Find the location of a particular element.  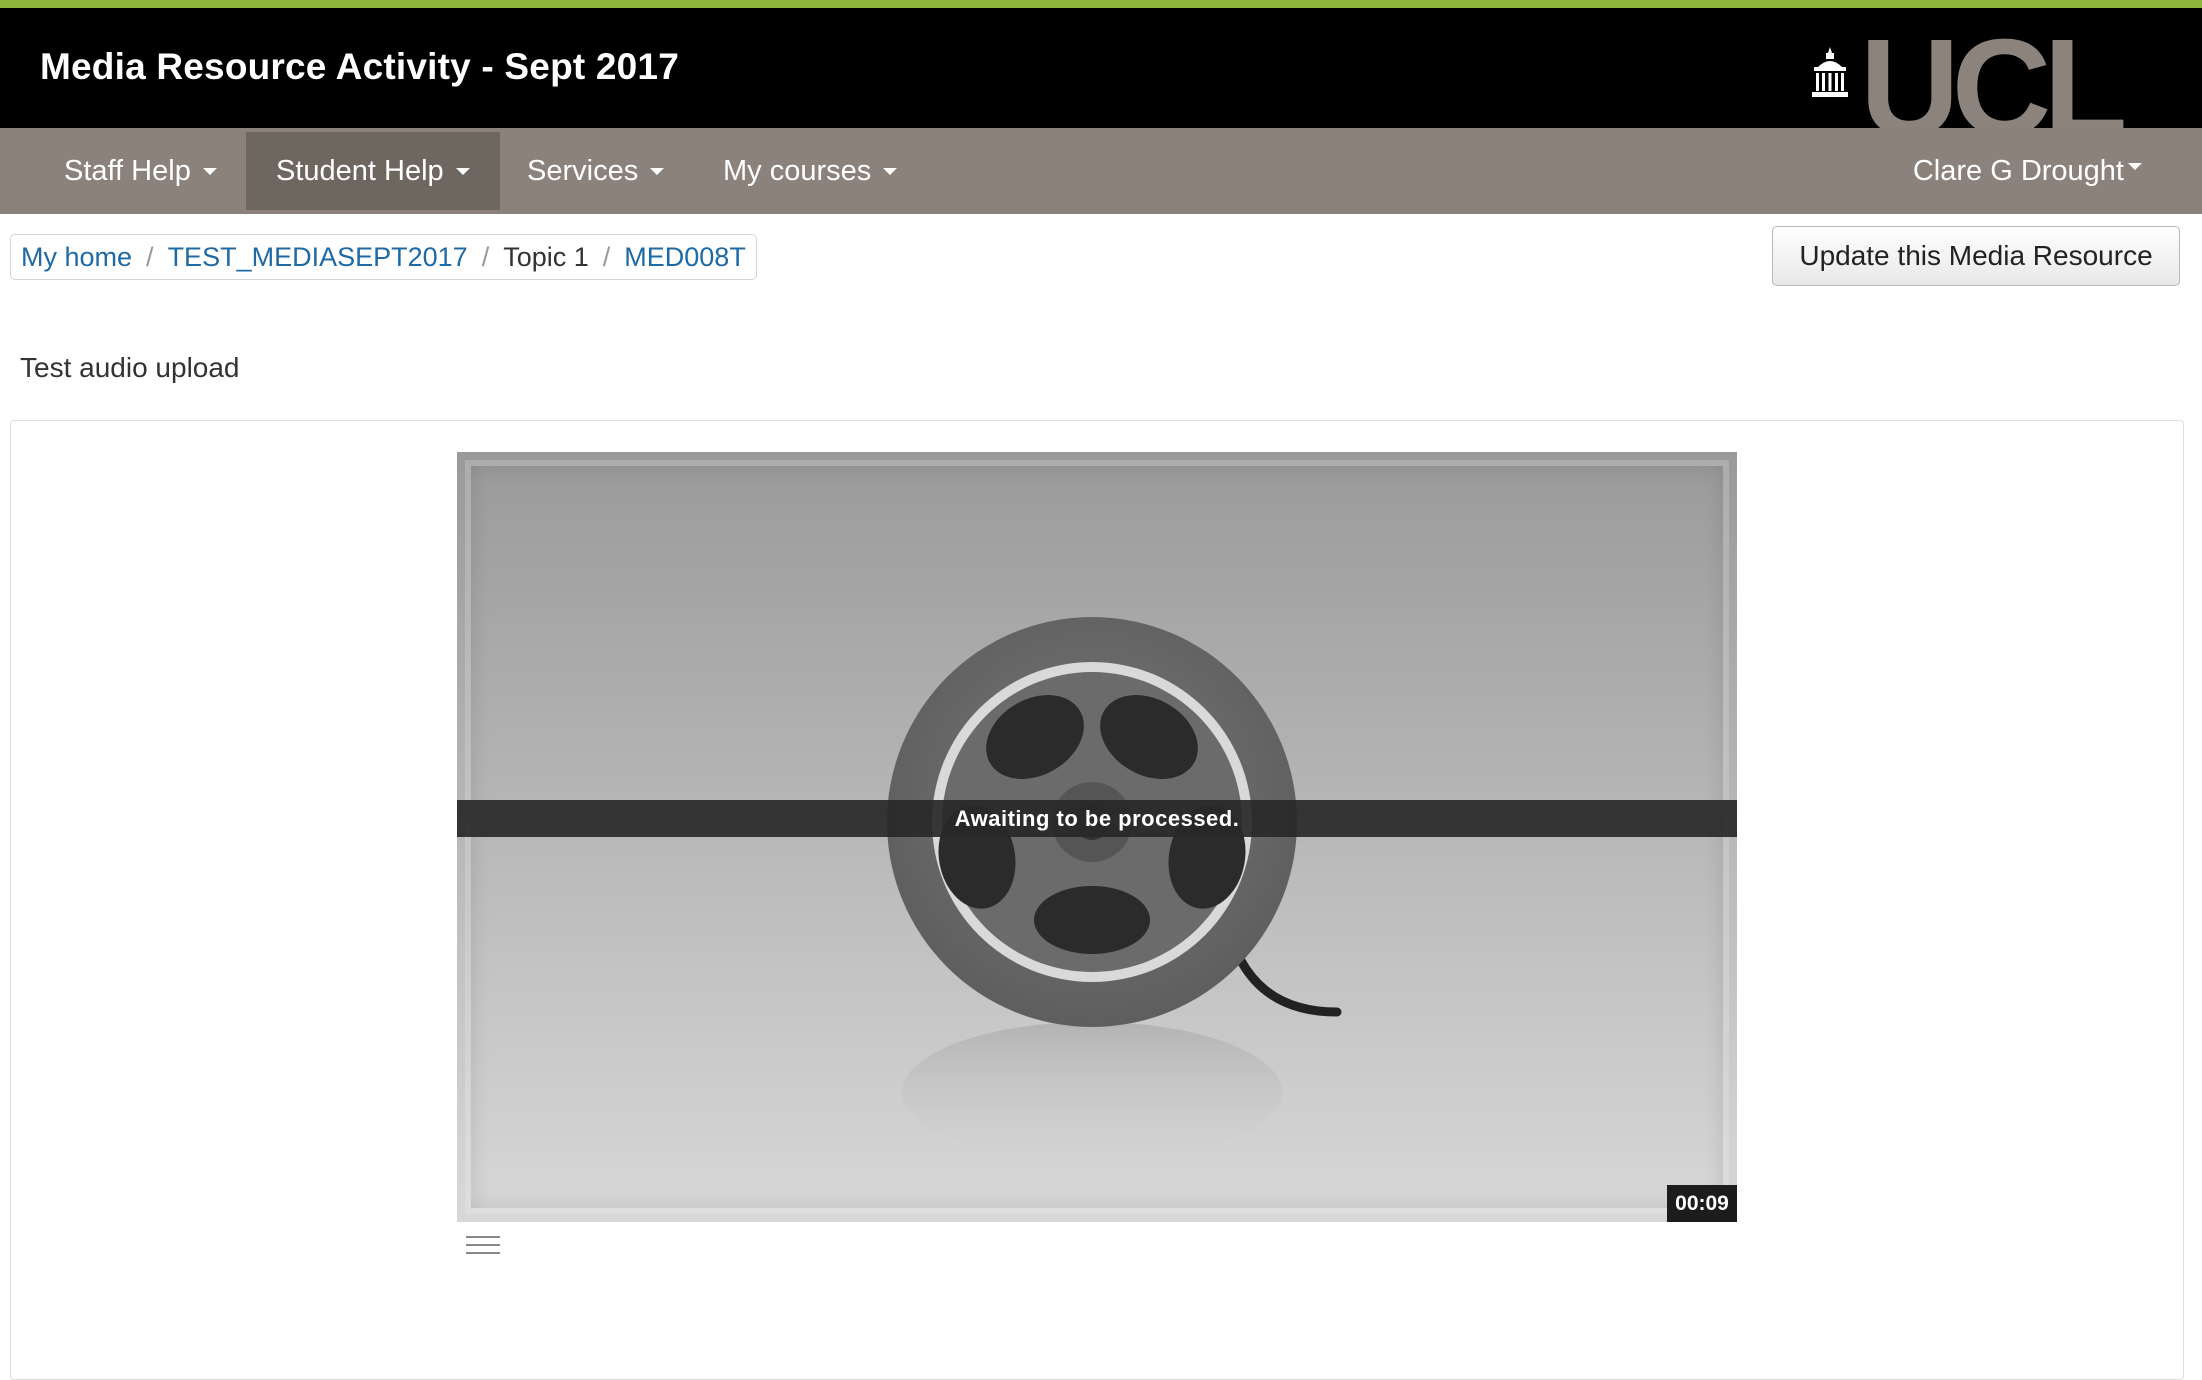

breadcrumb-topic: Topic 1 is located at coordinates (546, 256).